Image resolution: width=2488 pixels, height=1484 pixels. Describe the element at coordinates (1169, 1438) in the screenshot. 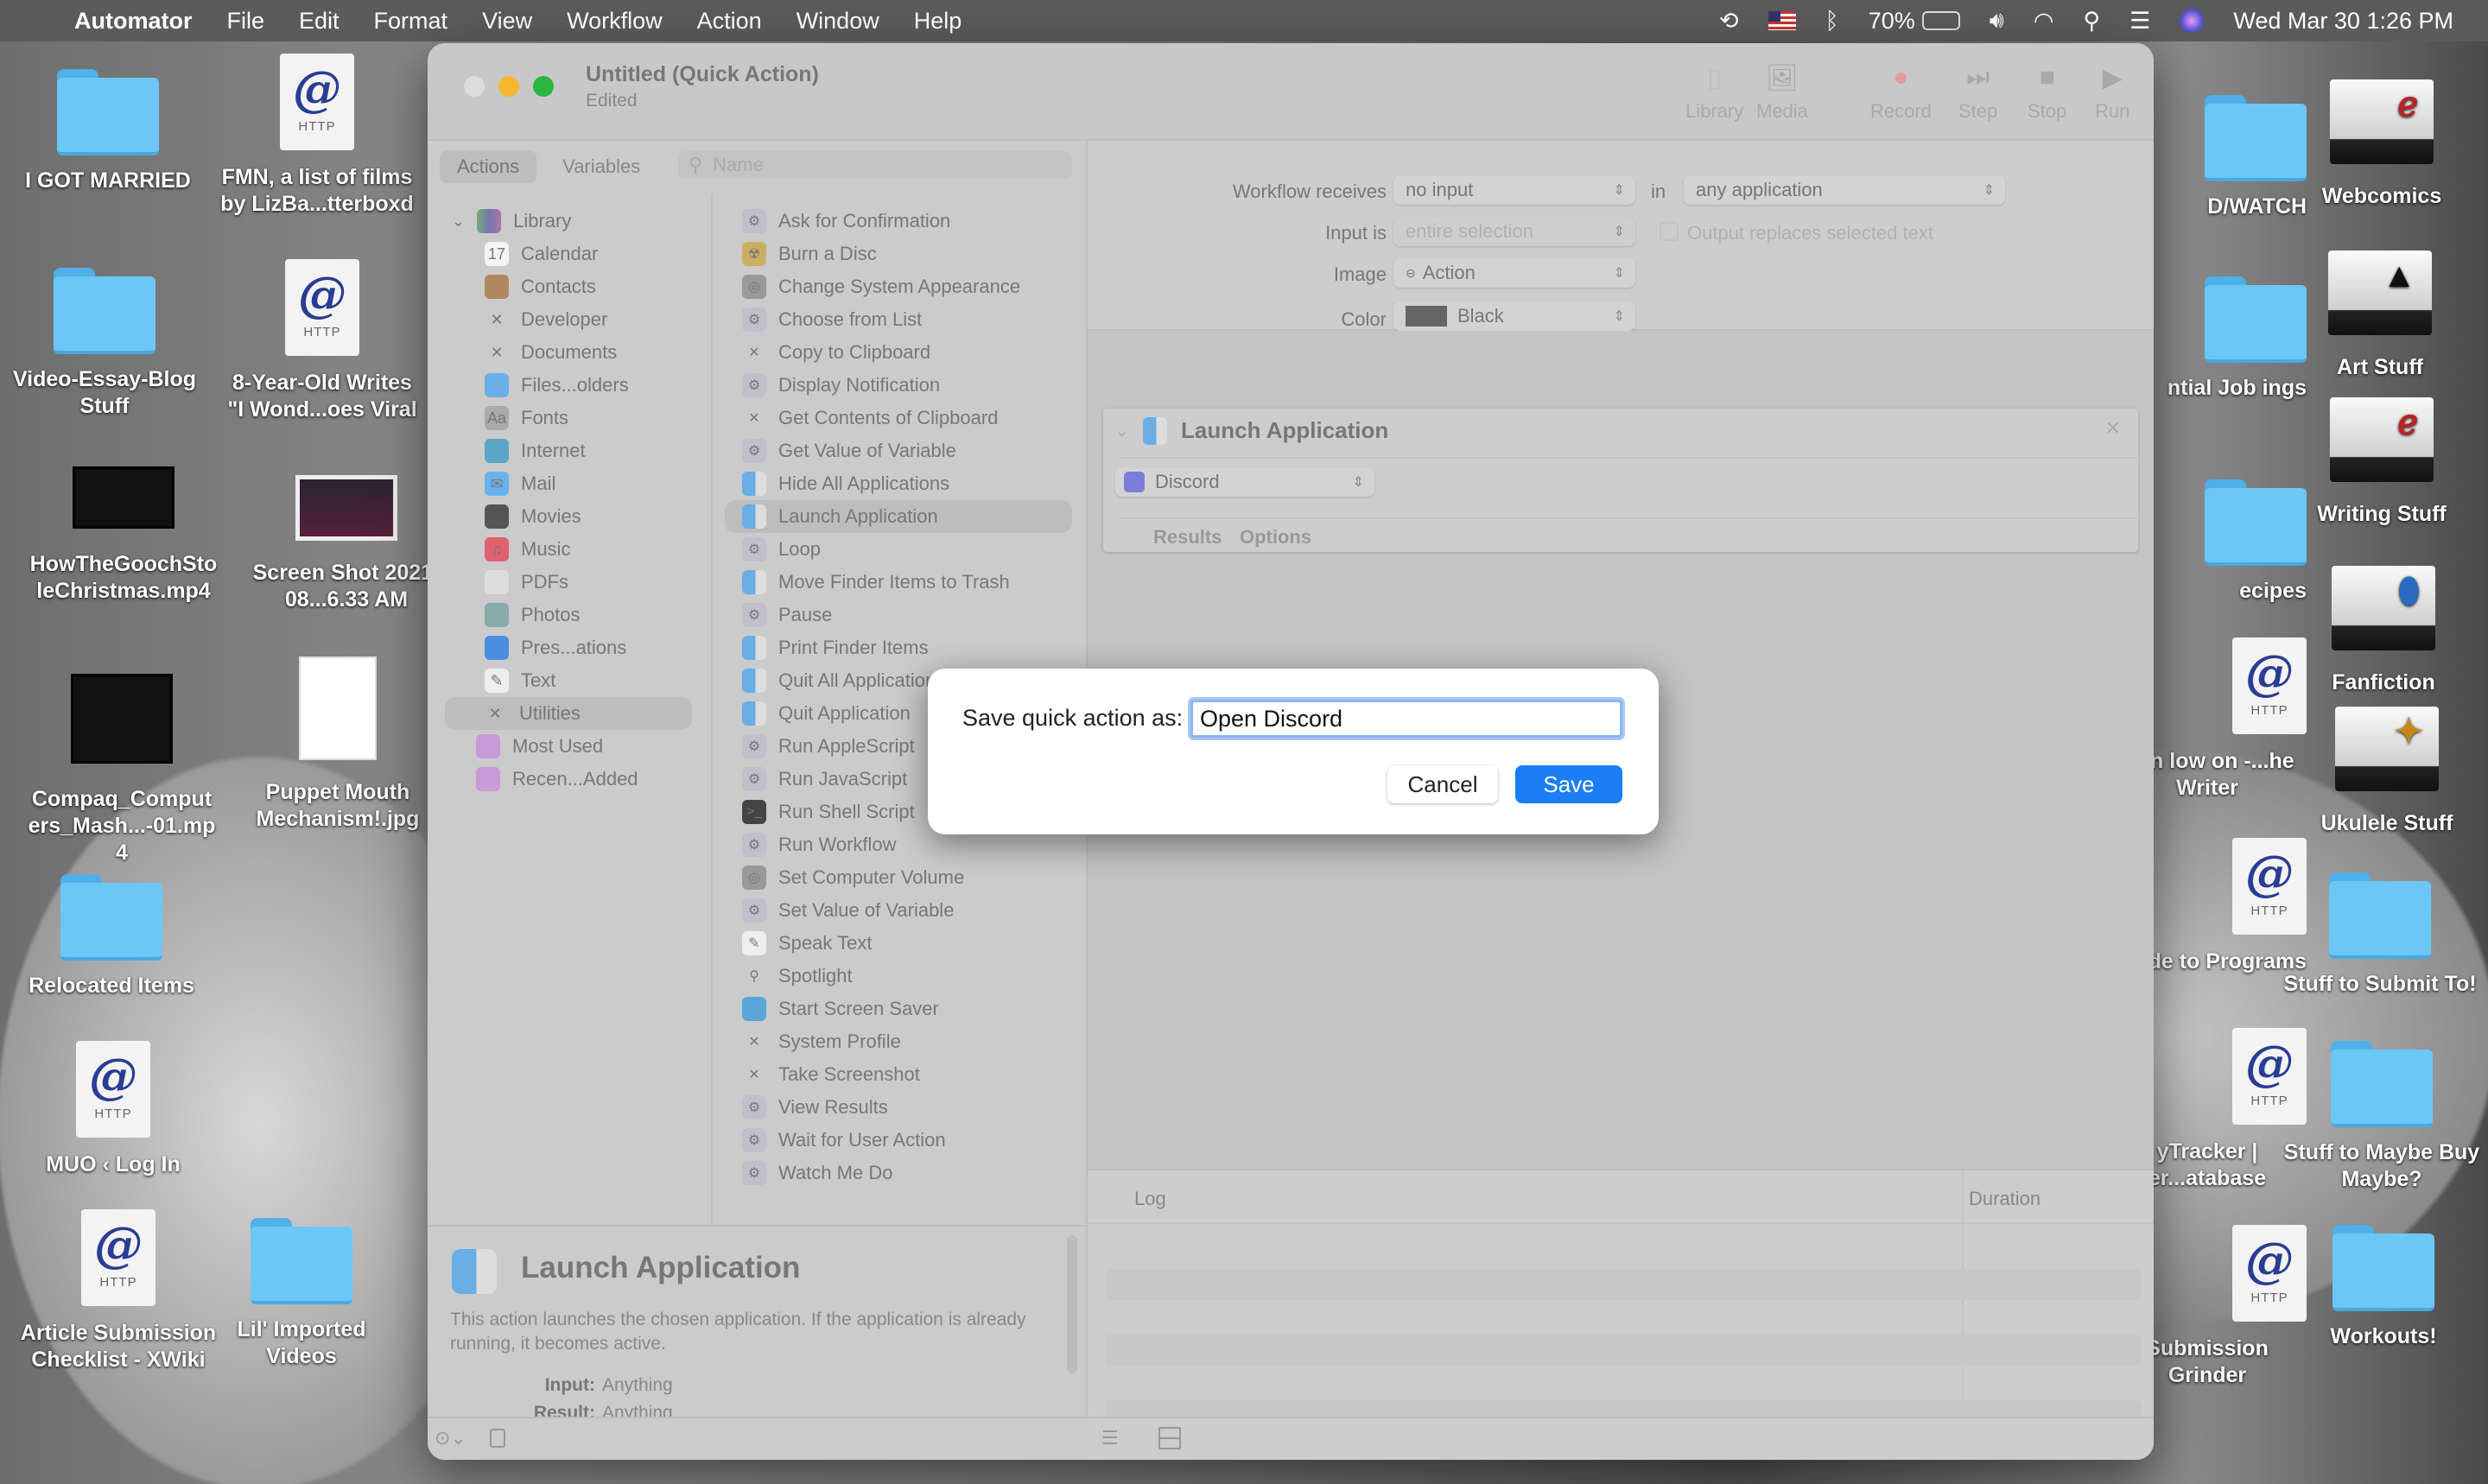

I see `split-view-icon` at that location.